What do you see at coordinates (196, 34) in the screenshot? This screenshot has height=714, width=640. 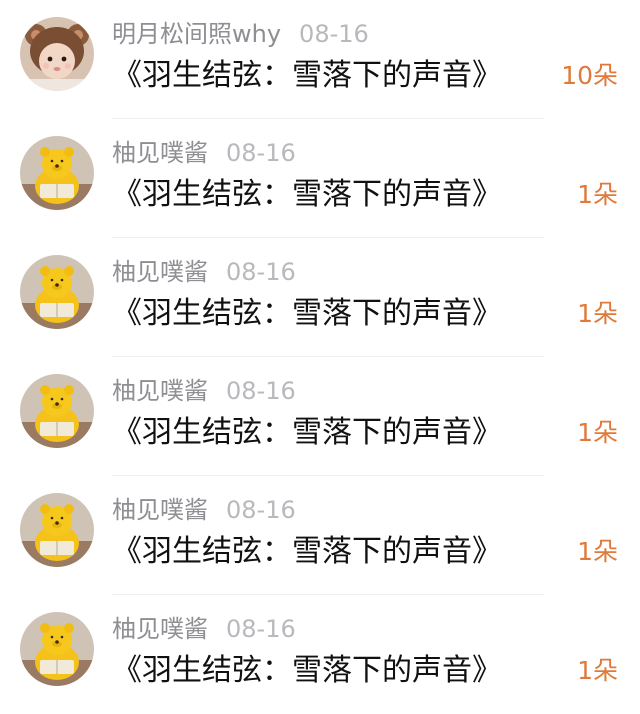 I see `username: 明月松间照why` at bounding box center [196, 34].